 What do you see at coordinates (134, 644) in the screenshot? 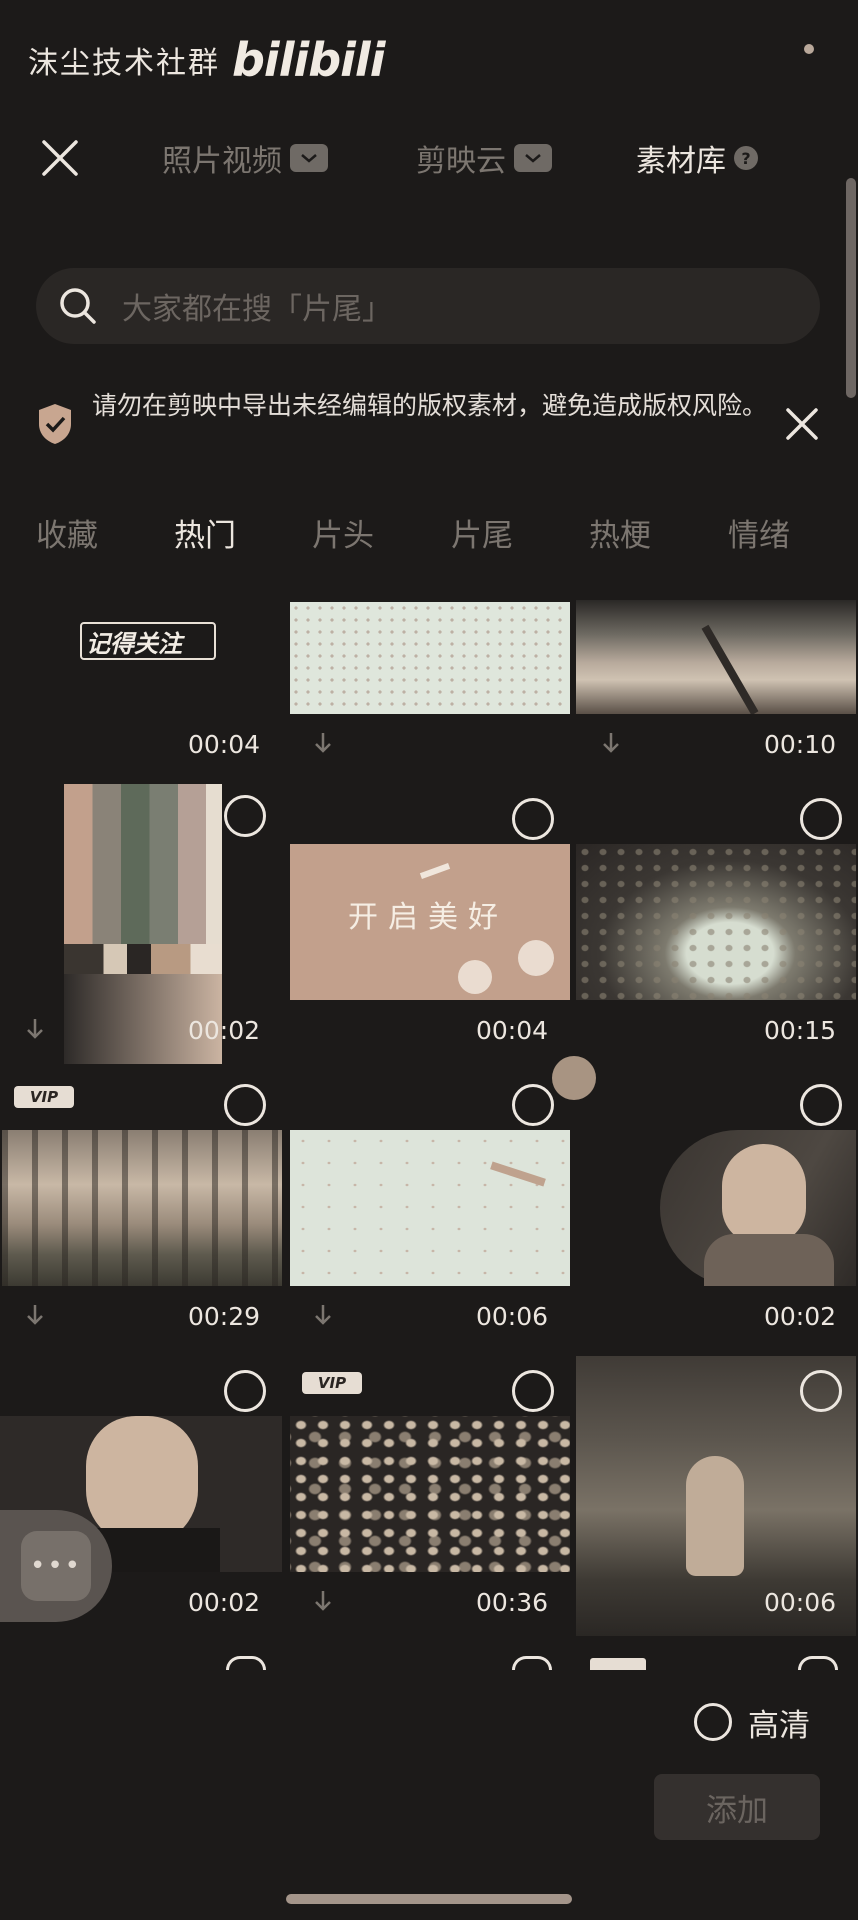
I see `thumbnail-text: 记得关注` at bounding box center [134, 644].